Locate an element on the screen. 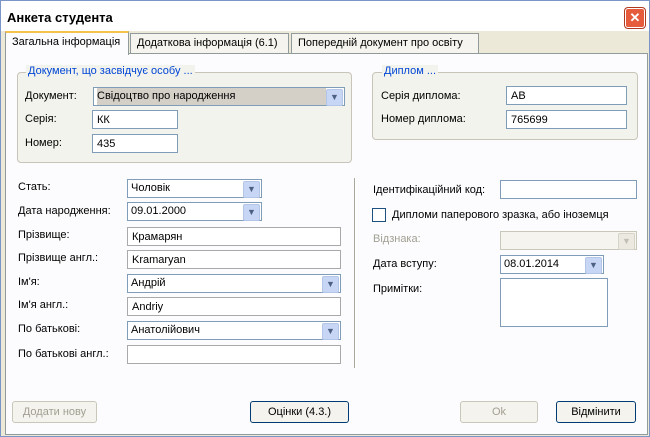  paper-diploma-checkbox is located at coordinates (379, 215).